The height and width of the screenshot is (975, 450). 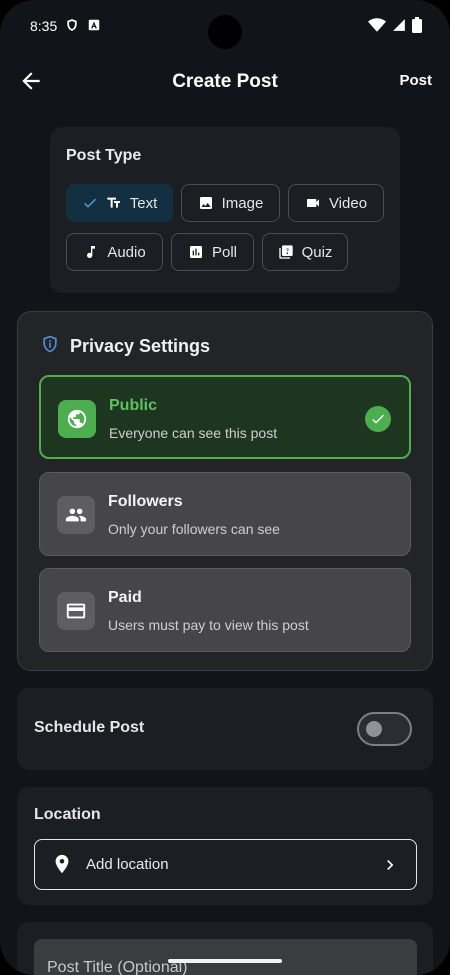 What do you see at coordinates (225, 864) in the screenshot?
I see `add-location-field: Add location` at bounding box center [225, 864].